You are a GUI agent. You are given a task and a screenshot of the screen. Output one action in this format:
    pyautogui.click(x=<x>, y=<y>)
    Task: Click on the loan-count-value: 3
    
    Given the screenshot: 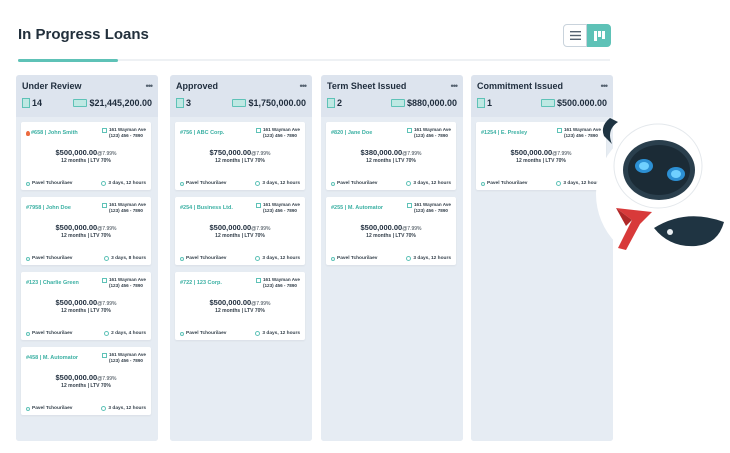 What is the action you would take?
    pyautogui.click(x=189, y=103)
    